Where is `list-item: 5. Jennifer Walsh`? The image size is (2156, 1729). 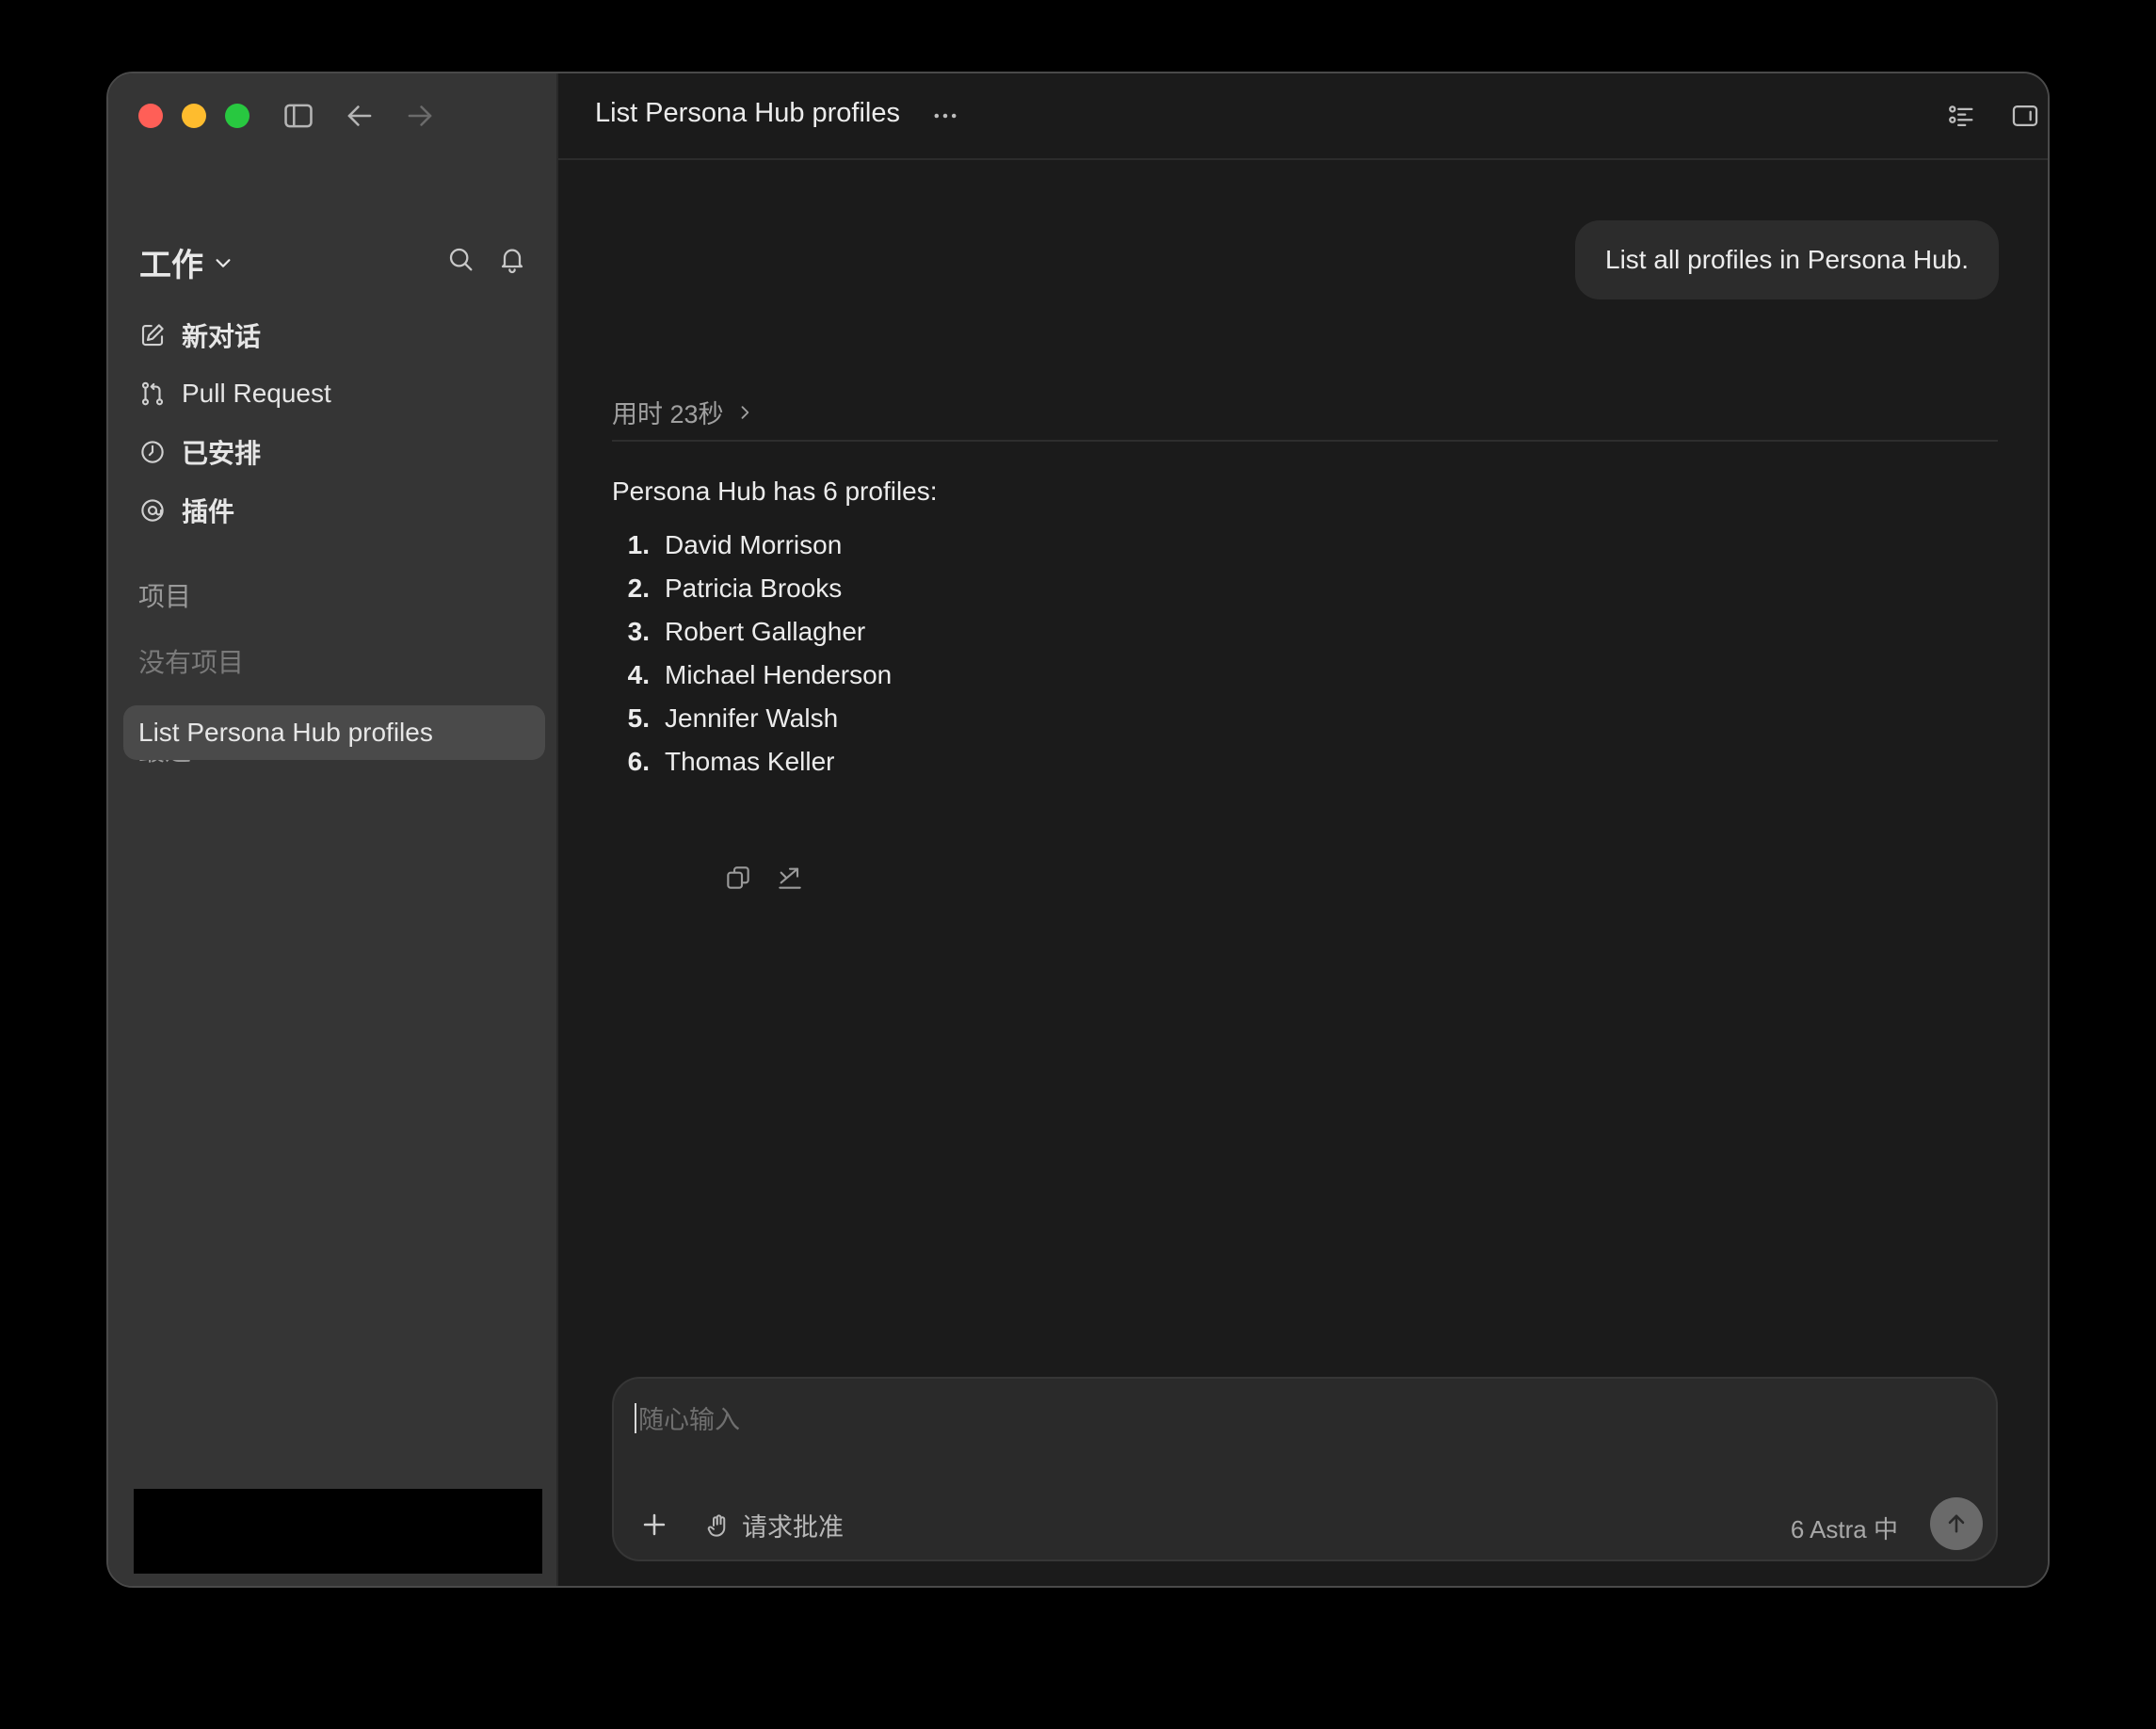 list-item: 5. Jennifer Walsh is located at coordinates (752, 719).